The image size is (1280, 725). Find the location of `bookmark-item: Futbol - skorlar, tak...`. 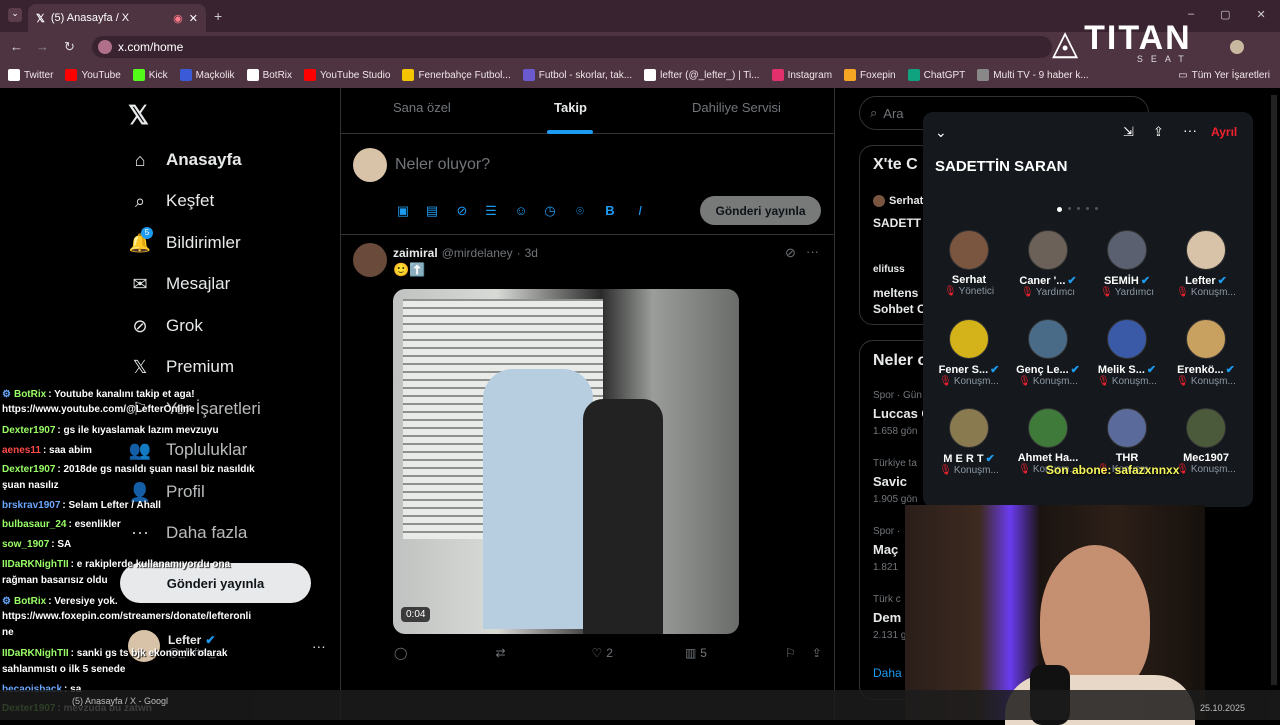

bookmark-item: Futbol - skorlar, tak... is located at coordinates (577, 75).